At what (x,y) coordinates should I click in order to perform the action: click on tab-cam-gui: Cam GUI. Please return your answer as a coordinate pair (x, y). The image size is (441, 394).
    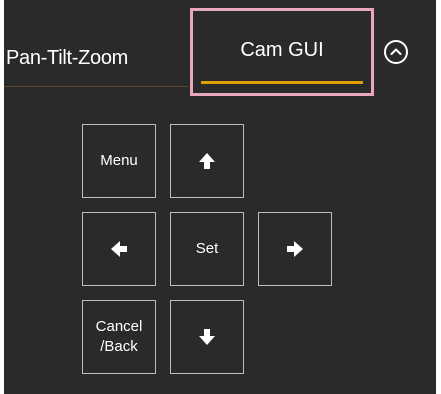
    Looking at the image, I should click on (282, 52).